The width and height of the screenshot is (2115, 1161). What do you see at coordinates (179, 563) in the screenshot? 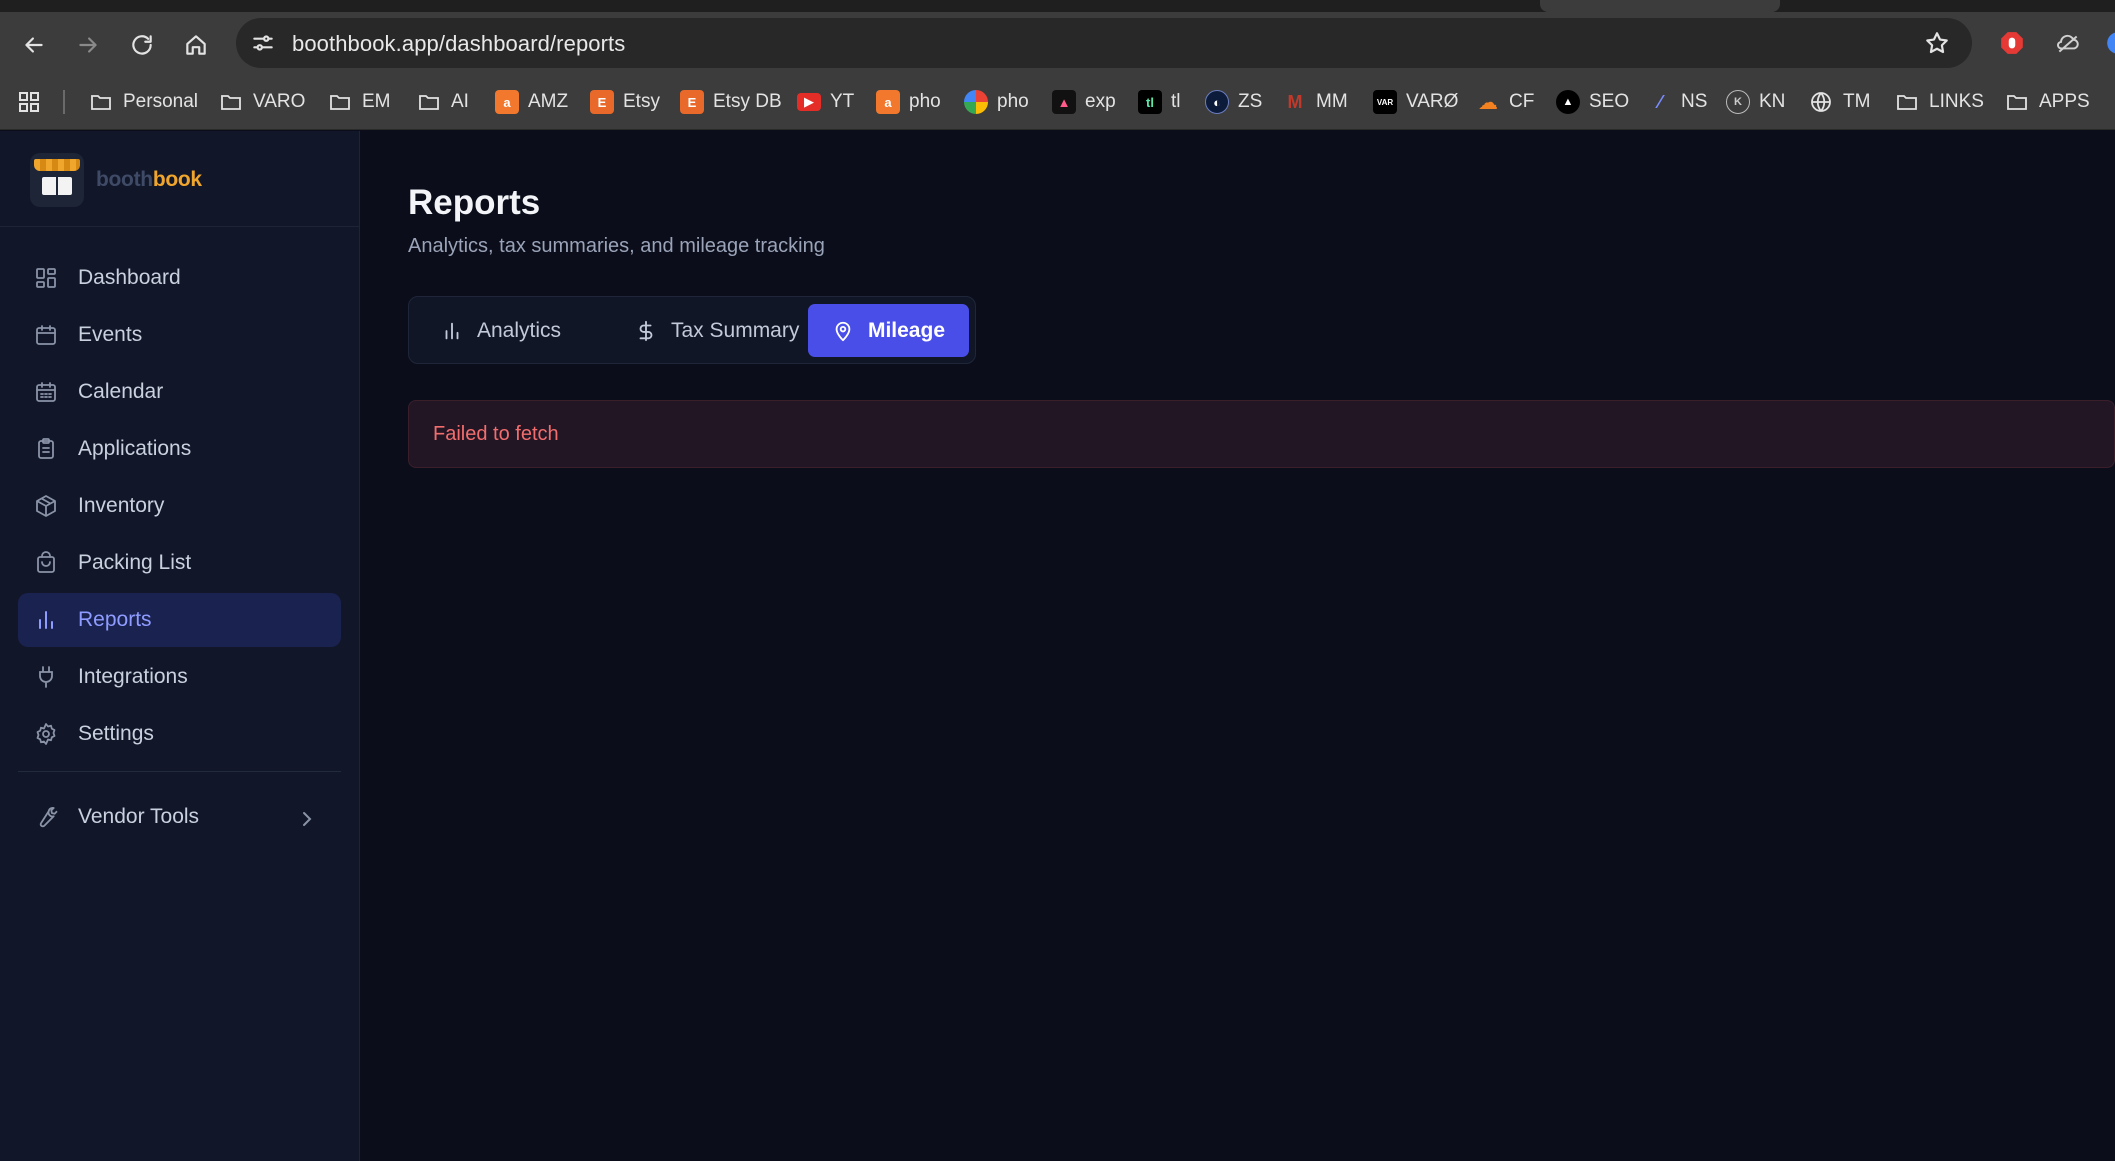
I see `sidebar-item-packing-list: Packing List` at bounding box center [179, 563].